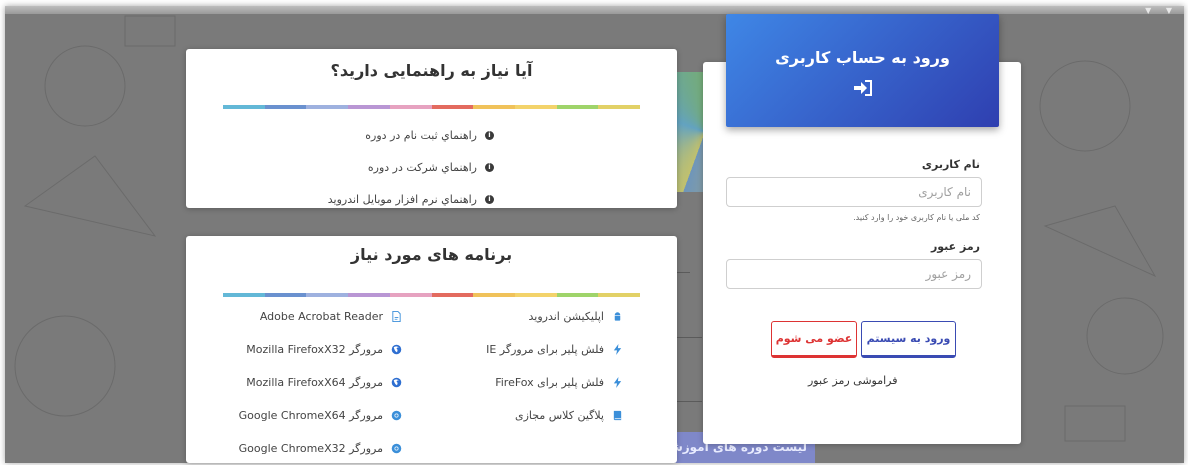  What do you see at coordinates (617, 316) in the screenshot?
I see `android-icon` at bounding box center [617, 316].